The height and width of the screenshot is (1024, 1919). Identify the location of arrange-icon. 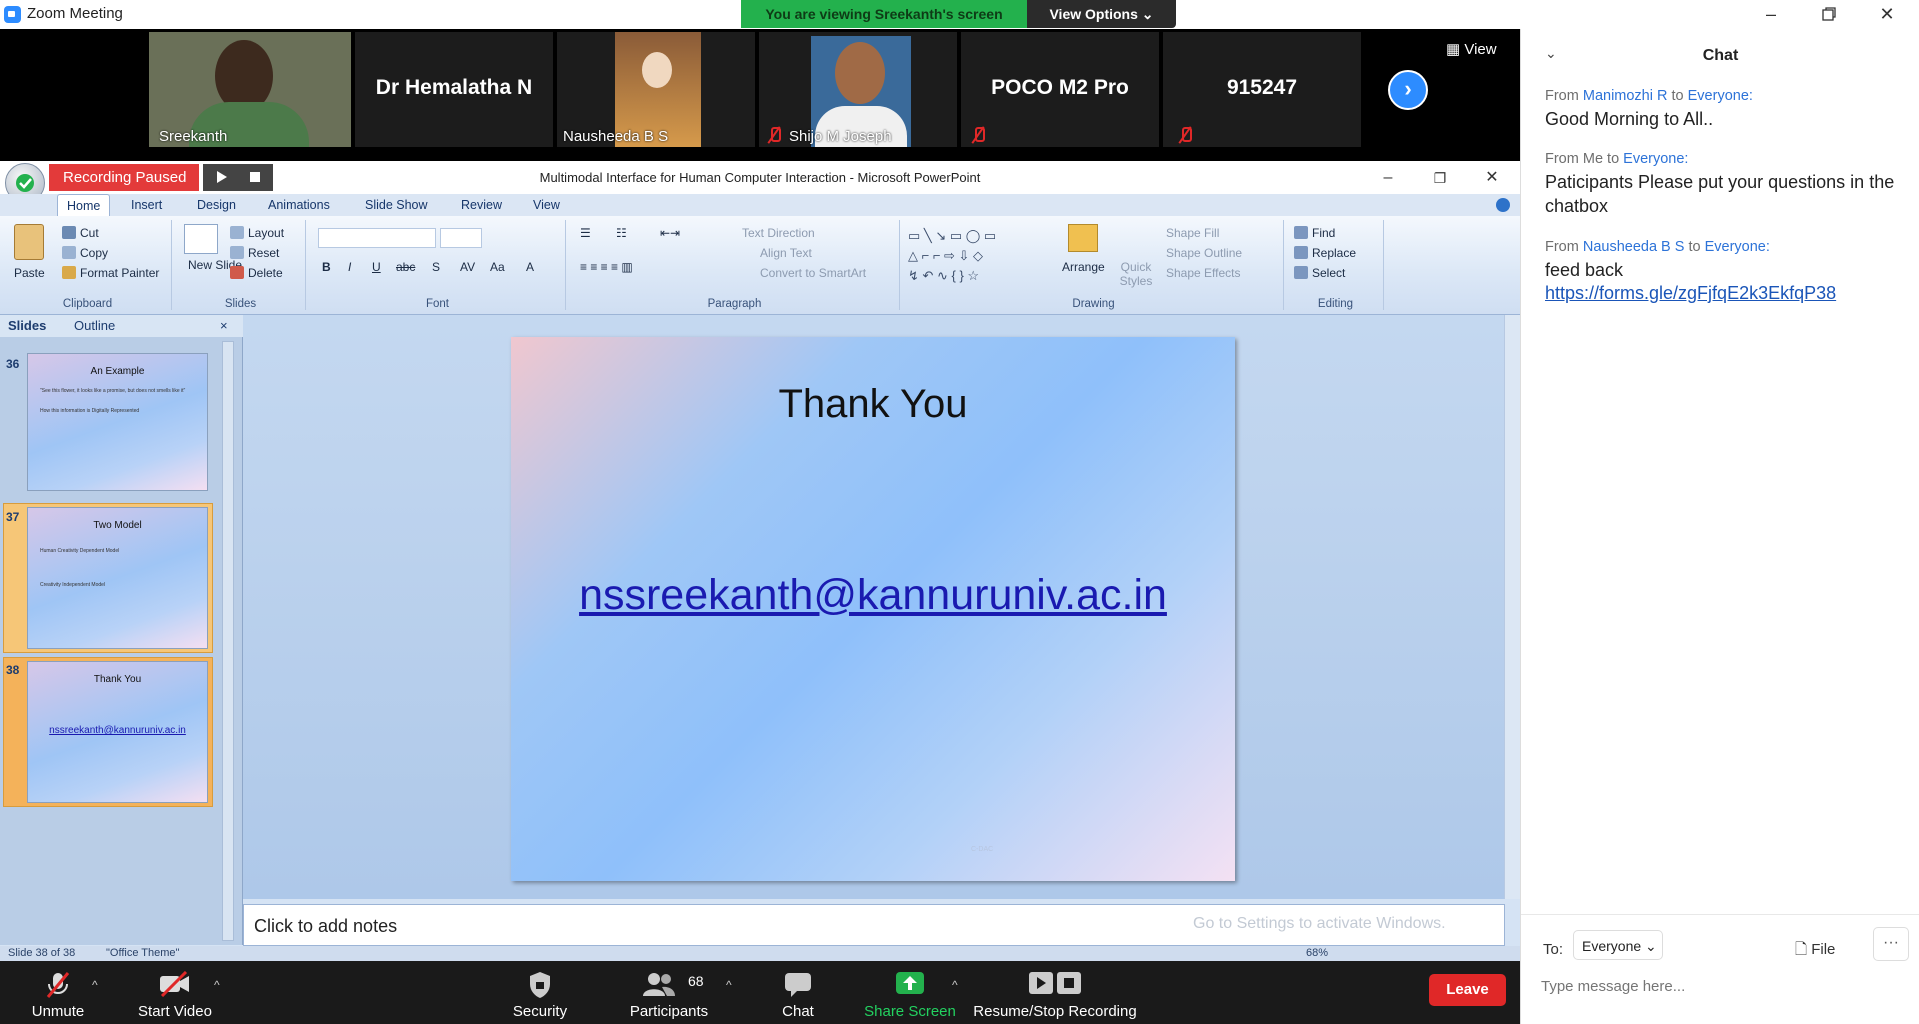
(1083, 238).